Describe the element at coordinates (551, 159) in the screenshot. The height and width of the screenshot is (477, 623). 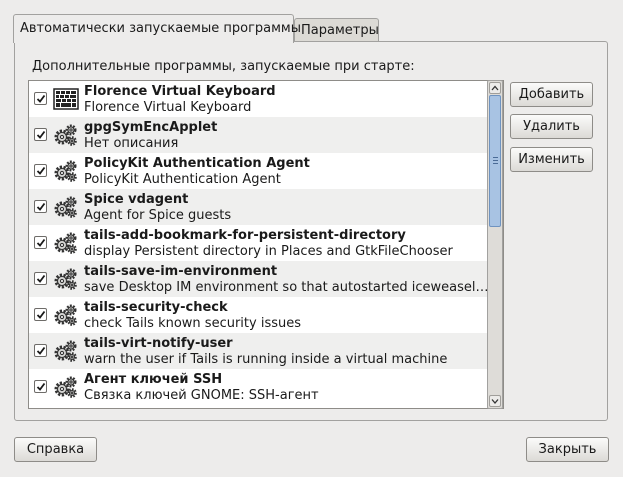
I see `edit-button: Изменить` at that location.